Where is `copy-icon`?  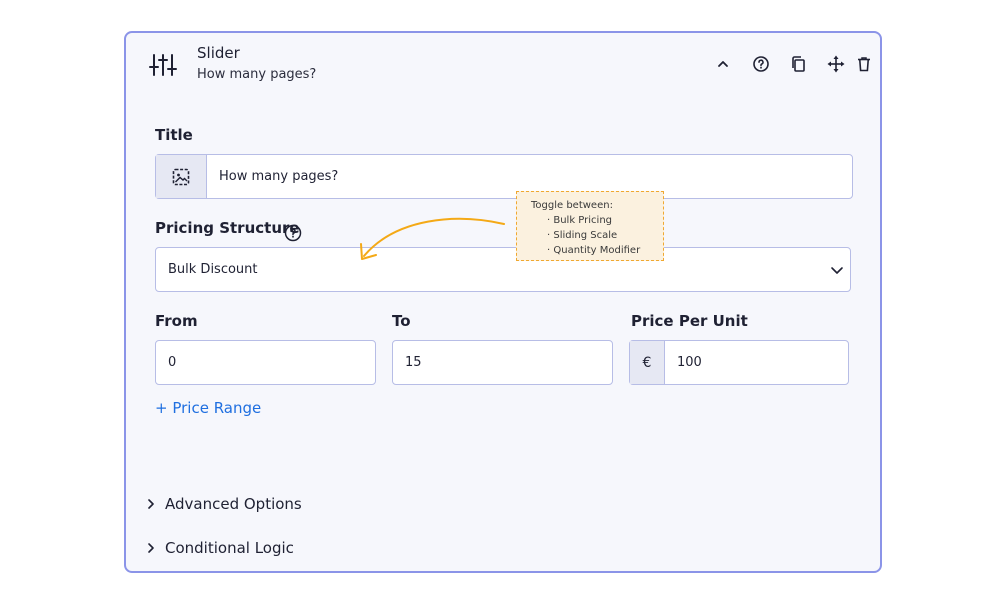 copy-icon is located at coordinates (798, 64).